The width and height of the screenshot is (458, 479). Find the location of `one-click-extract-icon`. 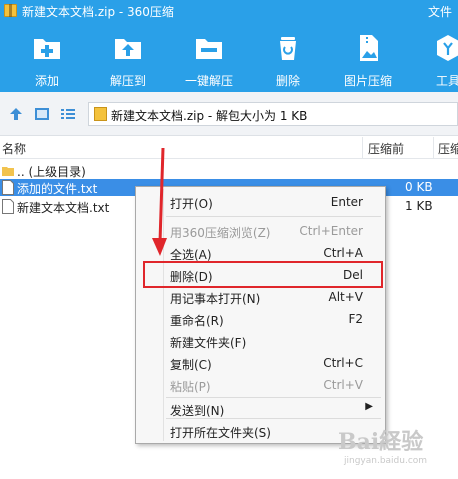

one-click-extract-icon is located at coordinates (209, 49).